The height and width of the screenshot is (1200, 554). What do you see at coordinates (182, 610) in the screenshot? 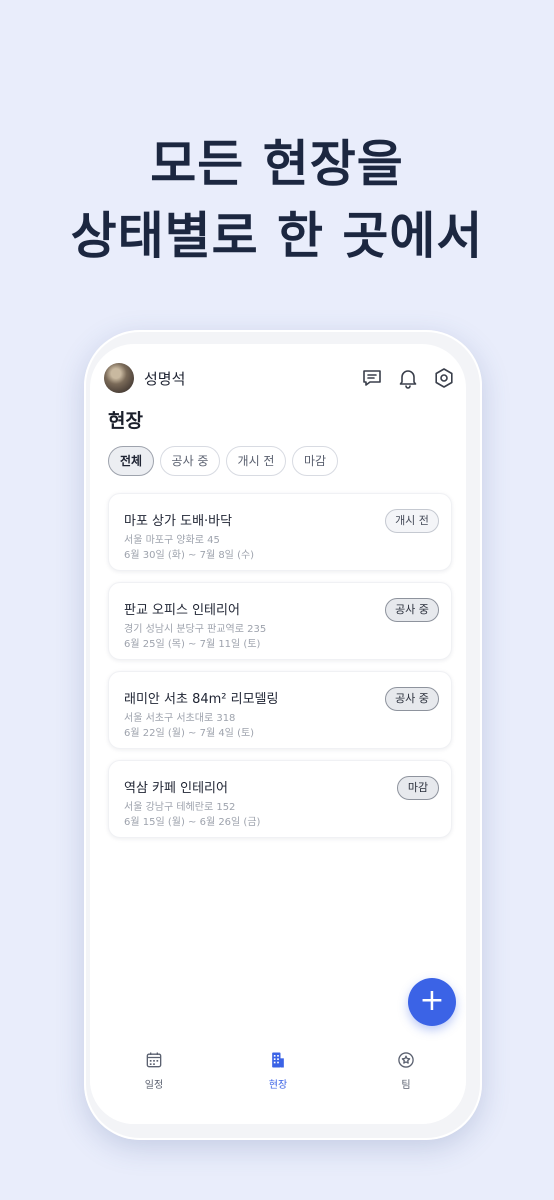
I see `site-title: 판교 오피스 인테리어` at bounding box center [182, 610].